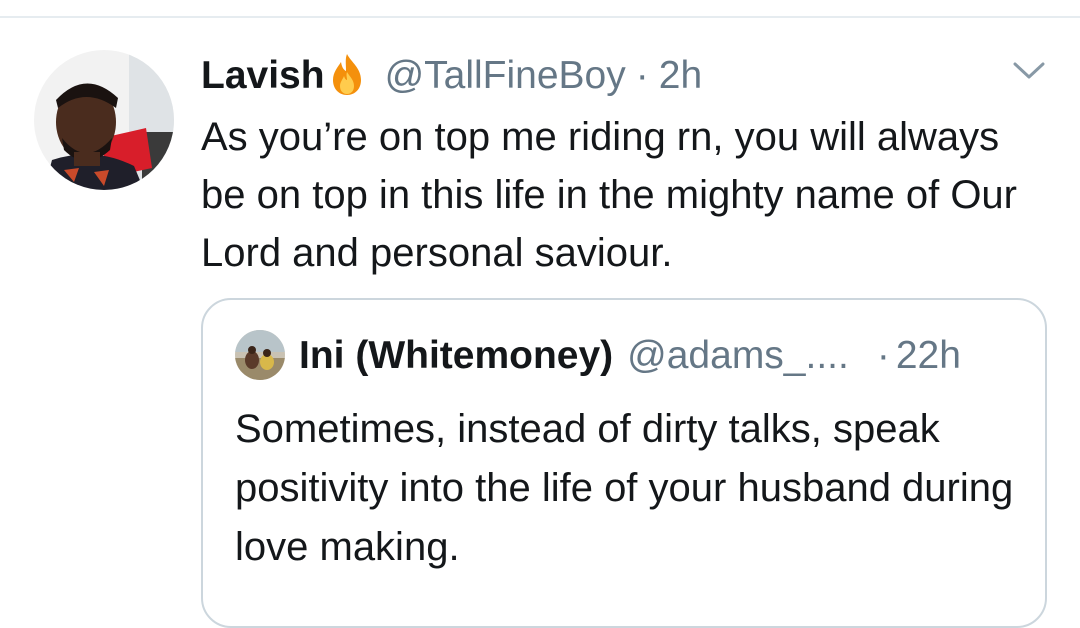 The height and width of the screenshot is (628, 1080). I want to click on avatar-image, so click(104, 120).